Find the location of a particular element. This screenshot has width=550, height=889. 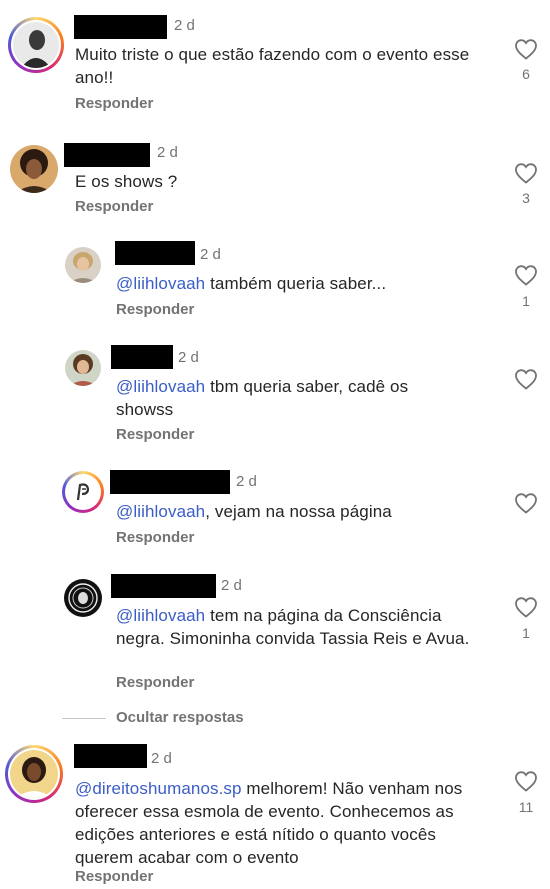

like-count: 3 is located at coordinates (526, 198).